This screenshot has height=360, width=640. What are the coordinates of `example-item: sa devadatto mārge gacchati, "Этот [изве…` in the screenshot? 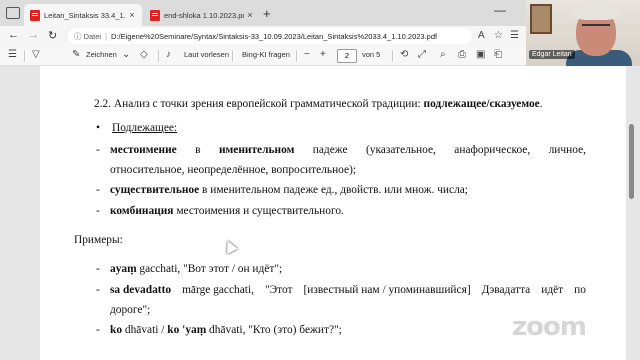 It's located at (348, 290).